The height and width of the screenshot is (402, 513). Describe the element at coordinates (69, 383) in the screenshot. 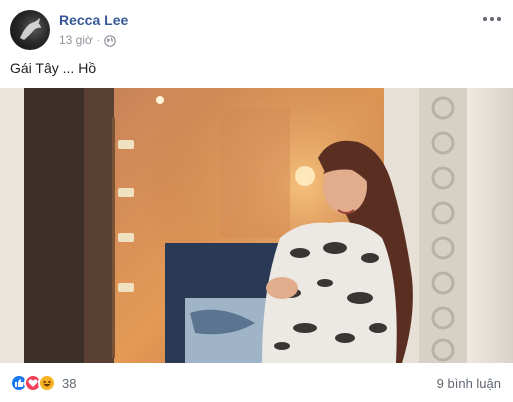

I see `reaction-count: 38` at that location.